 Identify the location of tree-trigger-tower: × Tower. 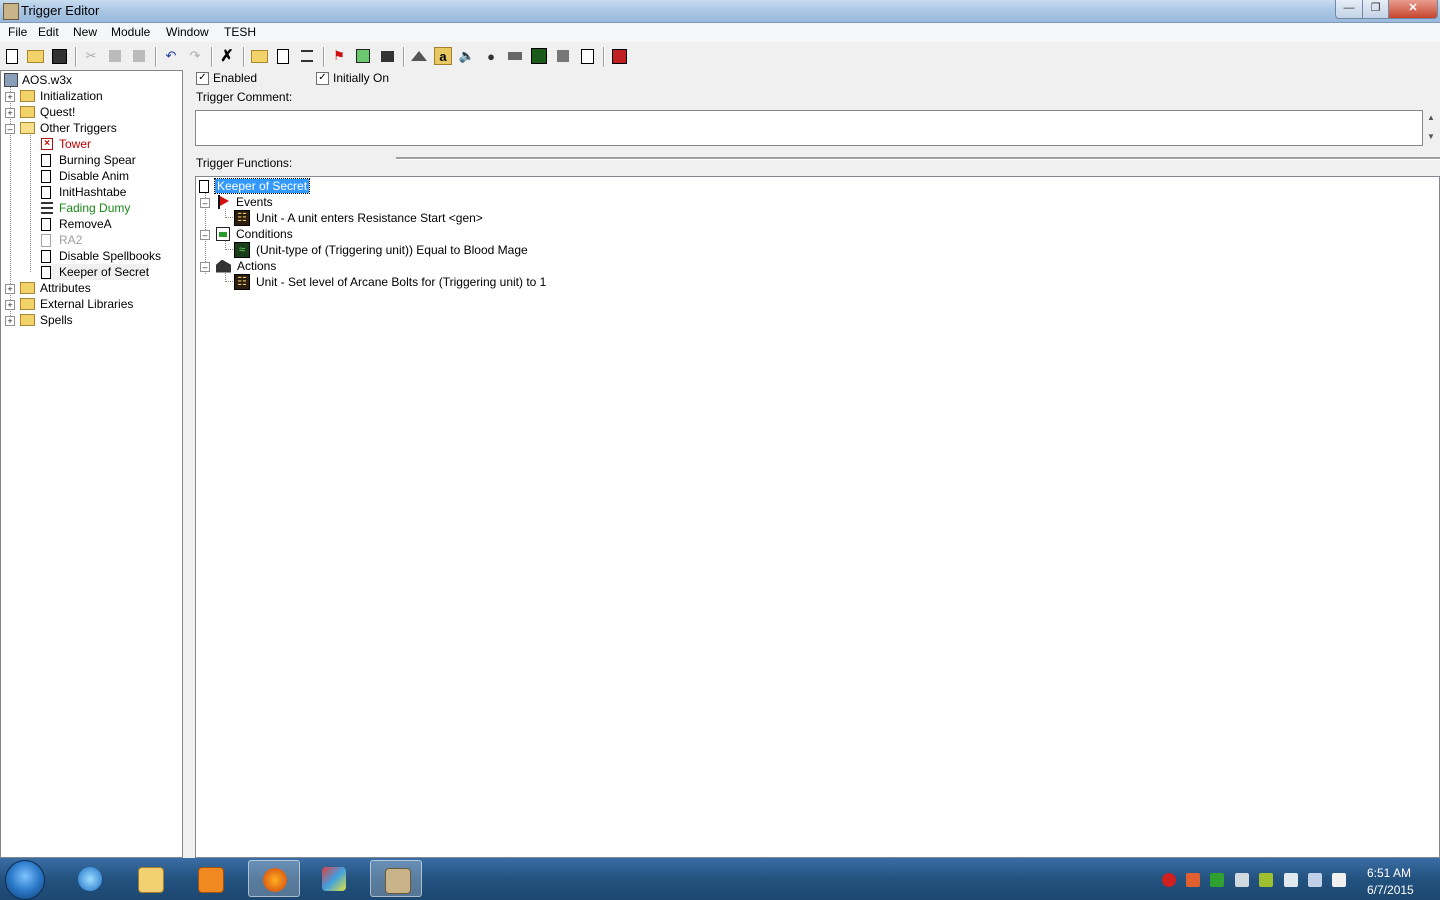
(66, 144).